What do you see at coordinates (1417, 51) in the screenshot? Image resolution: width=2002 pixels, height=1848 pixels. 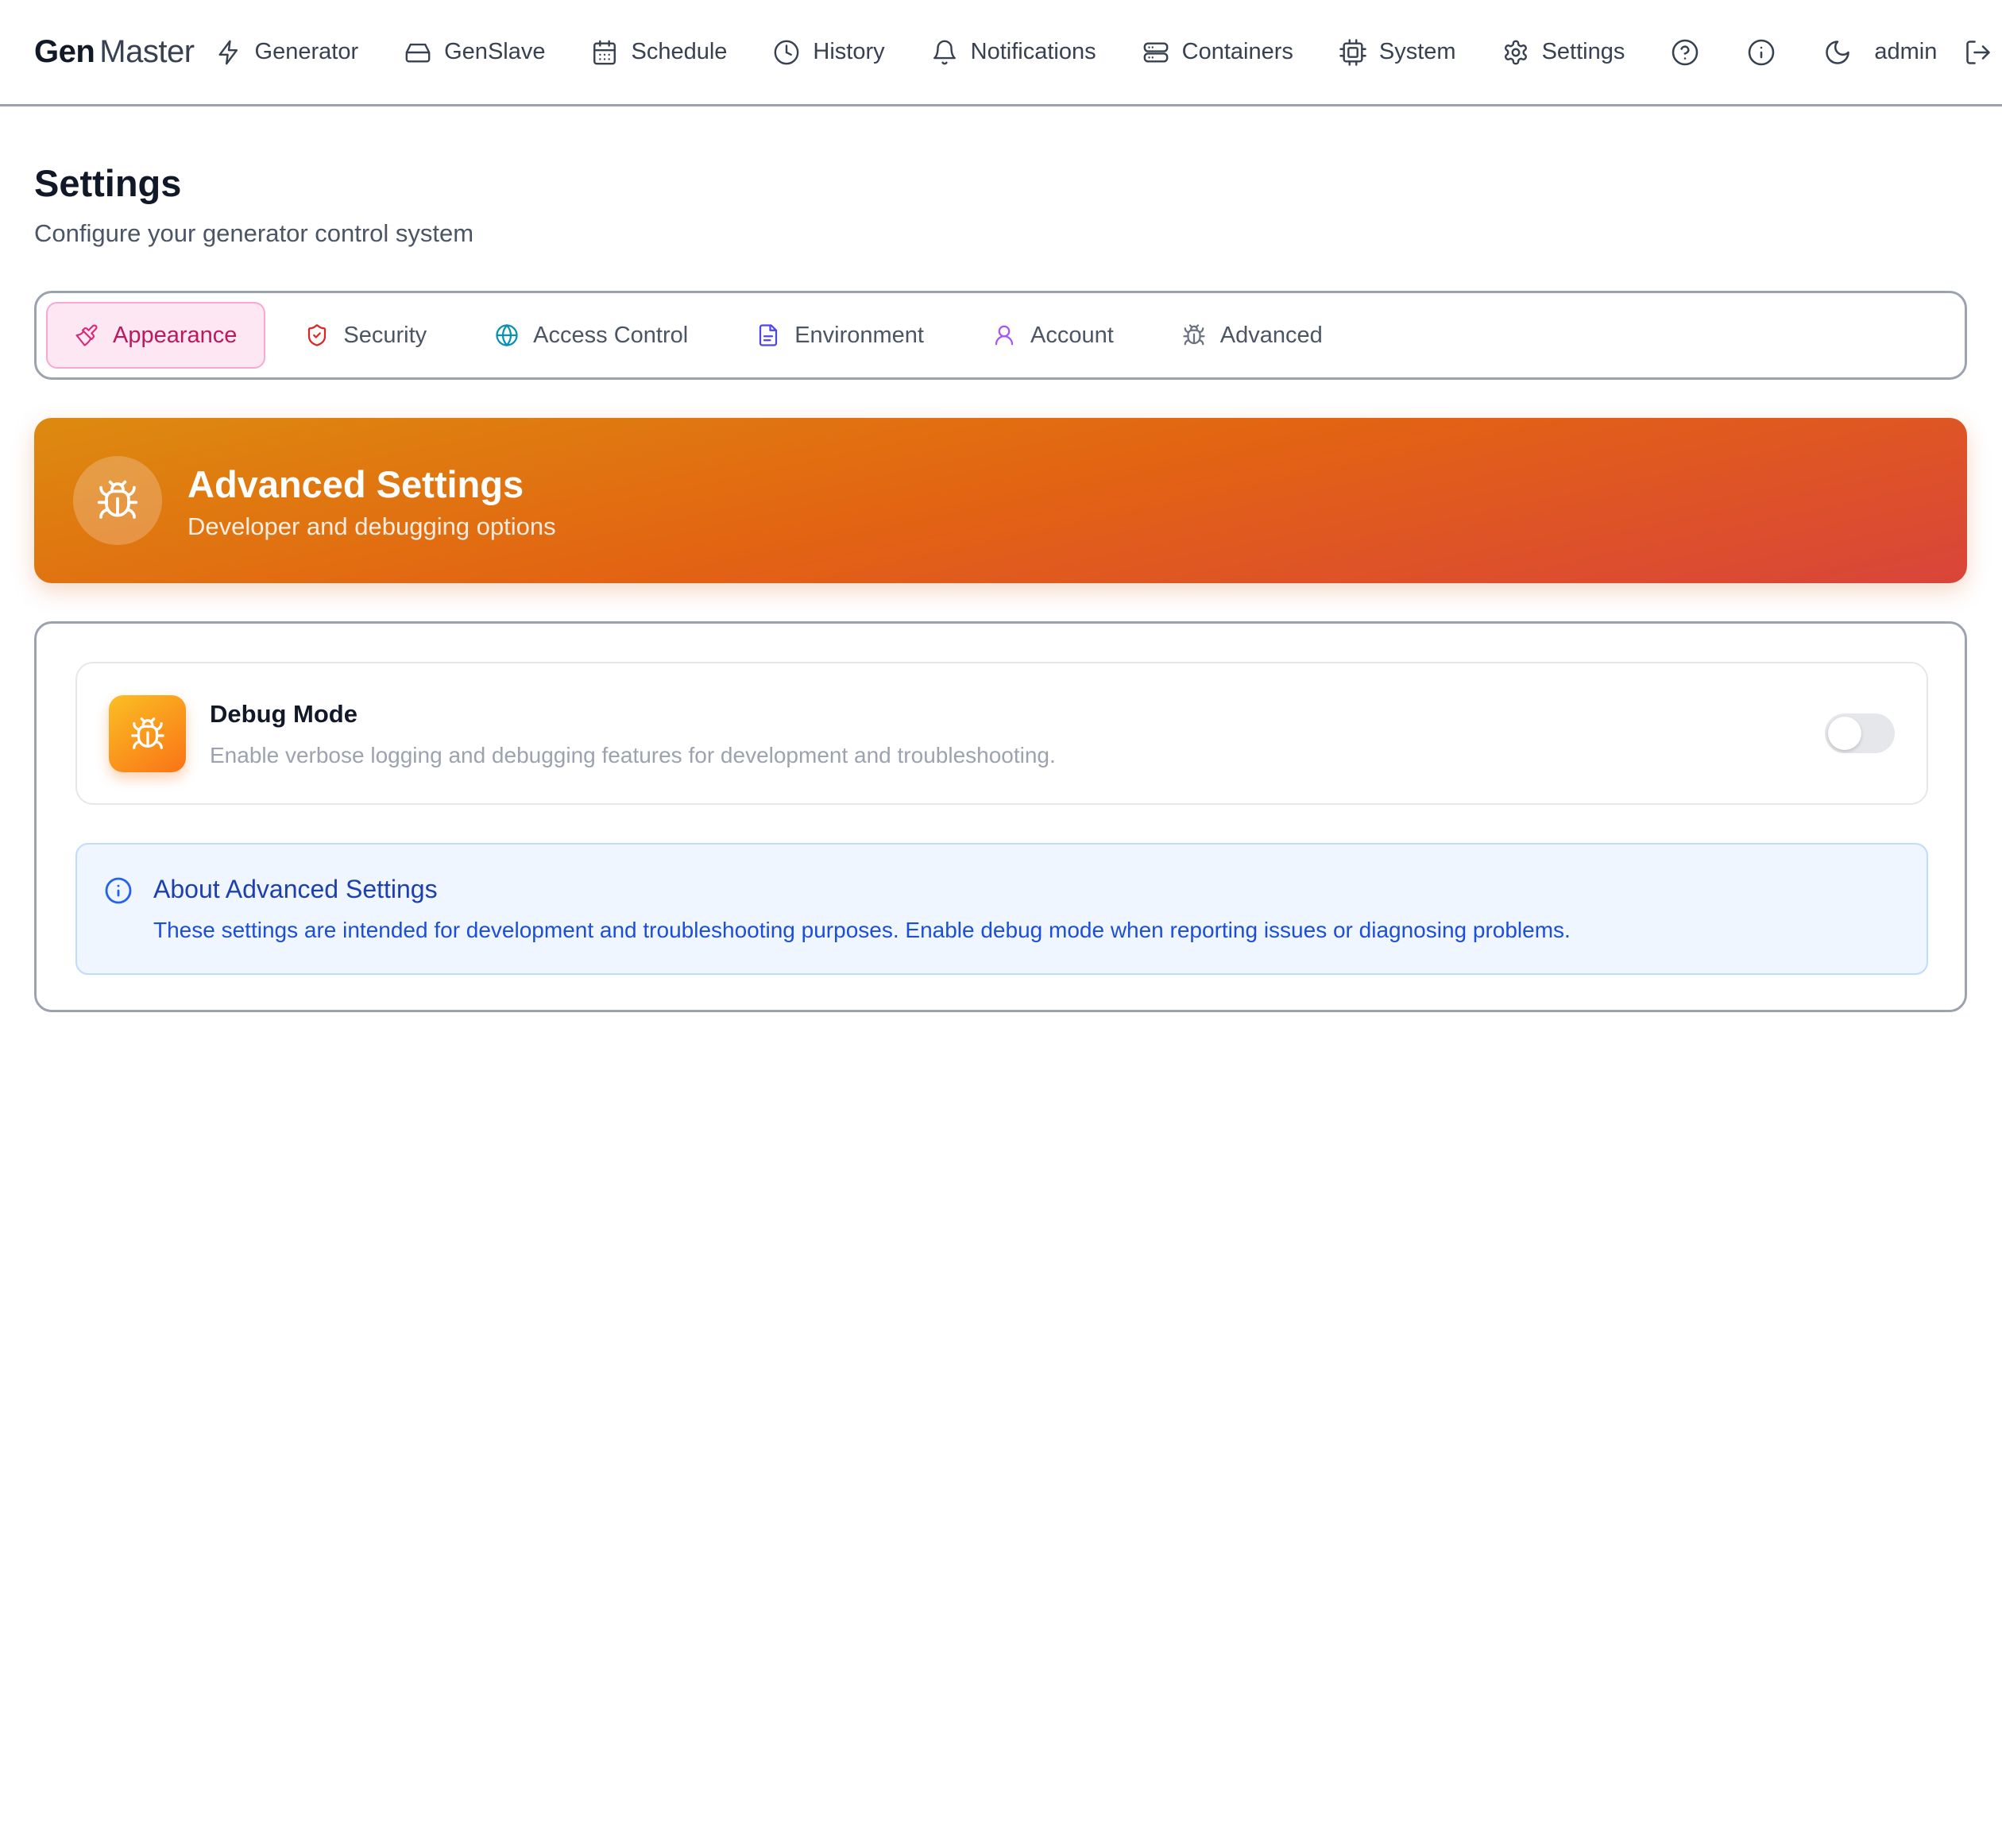 I see `nav-item-label: System` at bounding box center [1417, 51].